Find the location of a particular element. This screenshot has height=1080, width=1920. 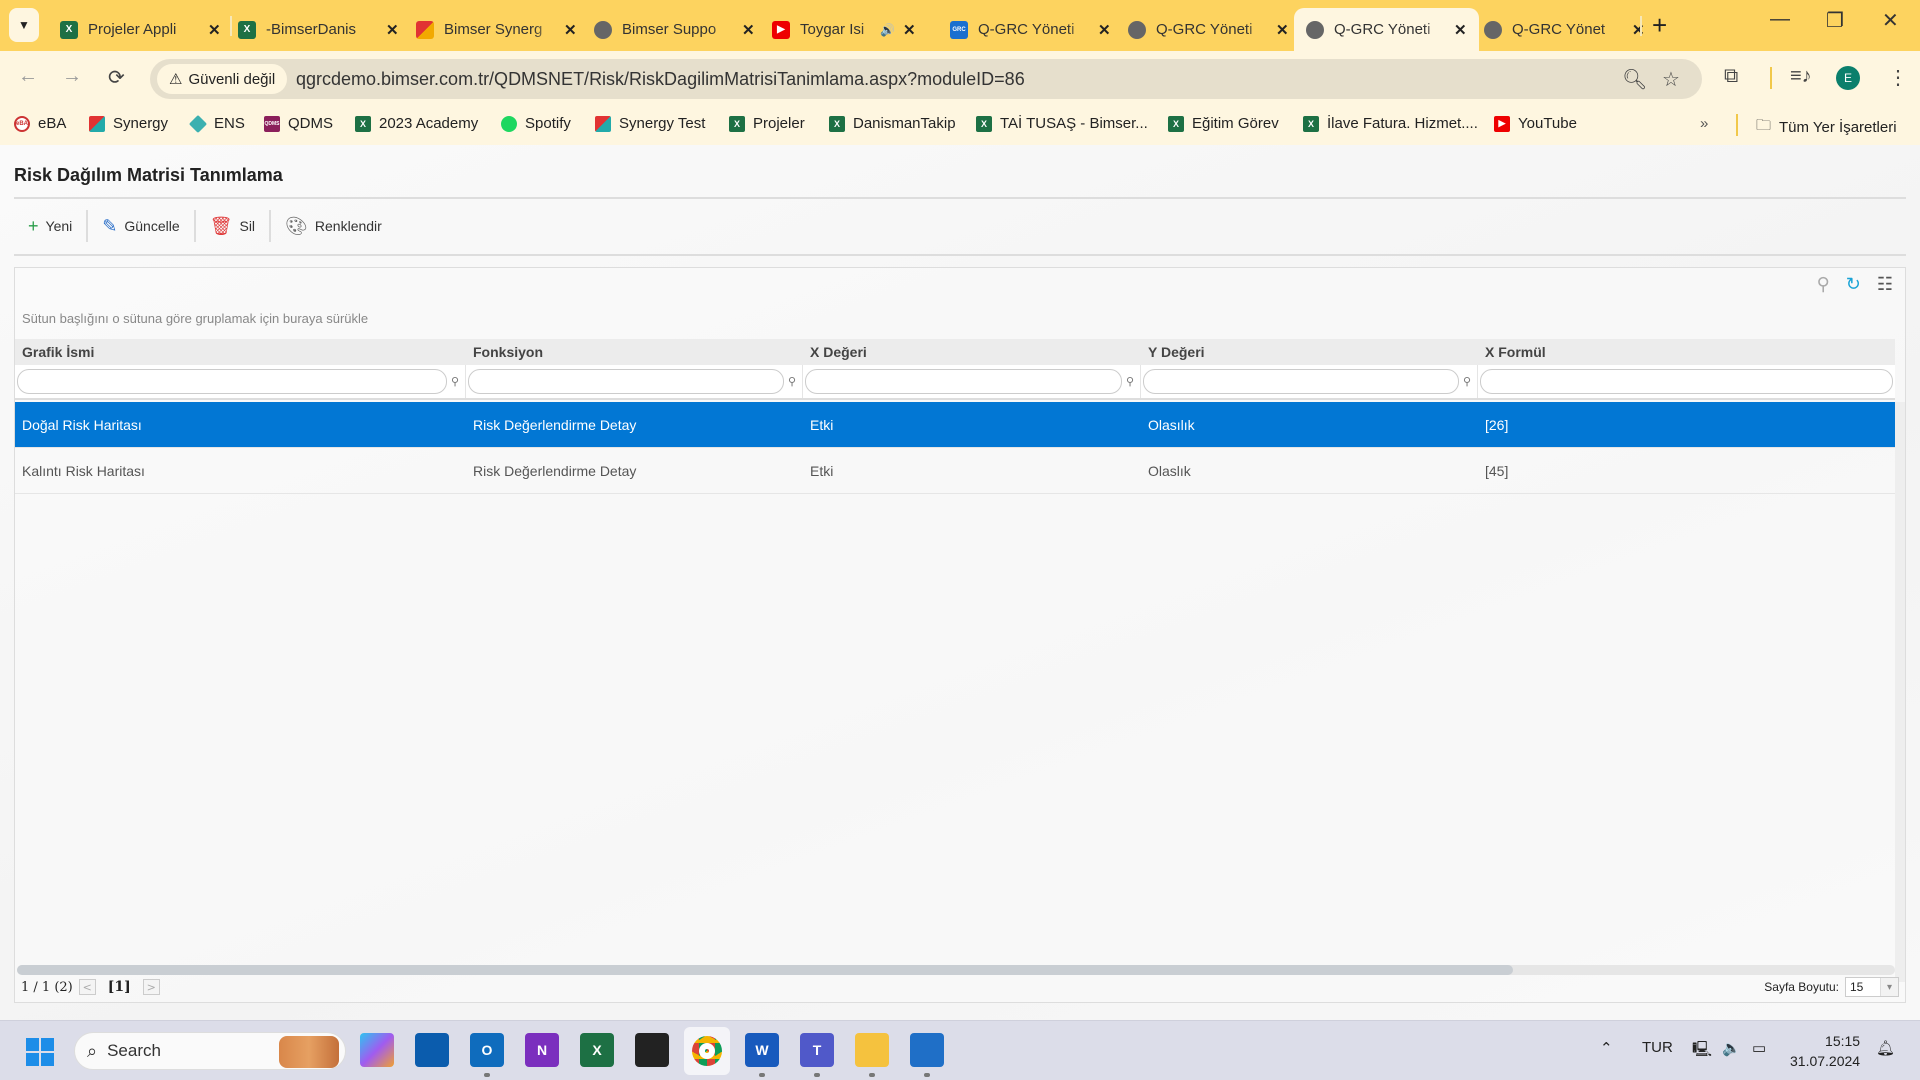

back-button: ← is located at coordinates (28, 76).